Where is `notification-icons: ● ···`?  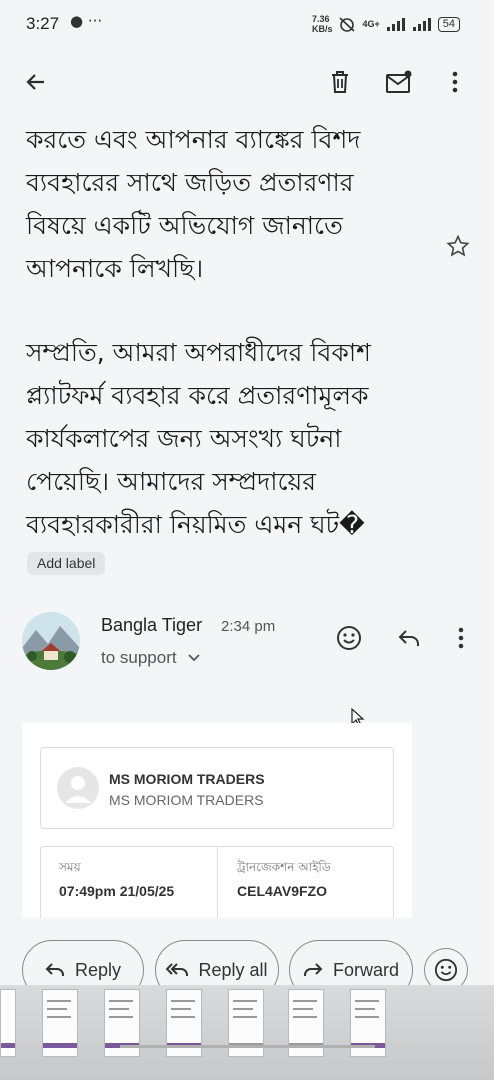 notification-icons: ● ··· is located at coordinates (86, 21).